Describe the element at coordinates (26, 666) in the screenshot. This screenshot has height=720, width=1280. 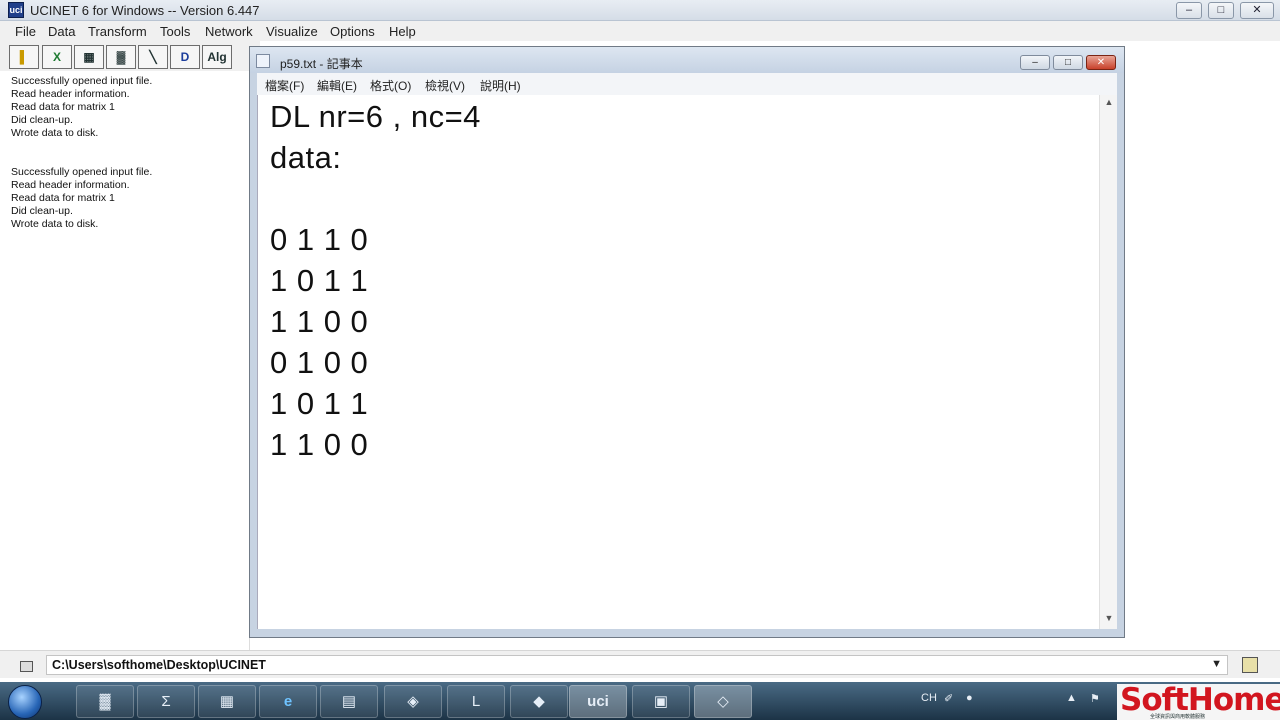
I see `window-icon` at that location.